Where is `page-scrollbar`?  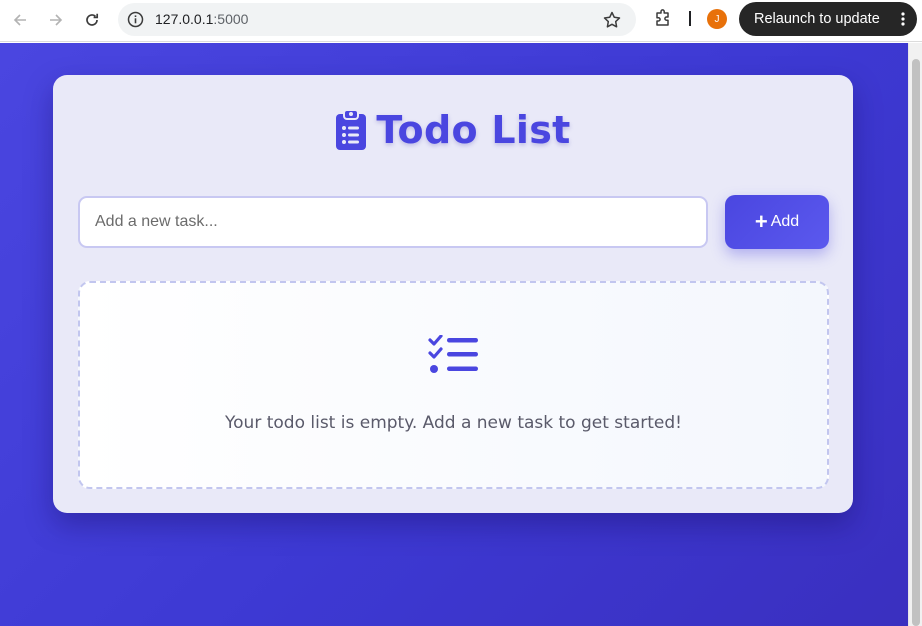
page-scrollbar is located at coordinates (915, 334).